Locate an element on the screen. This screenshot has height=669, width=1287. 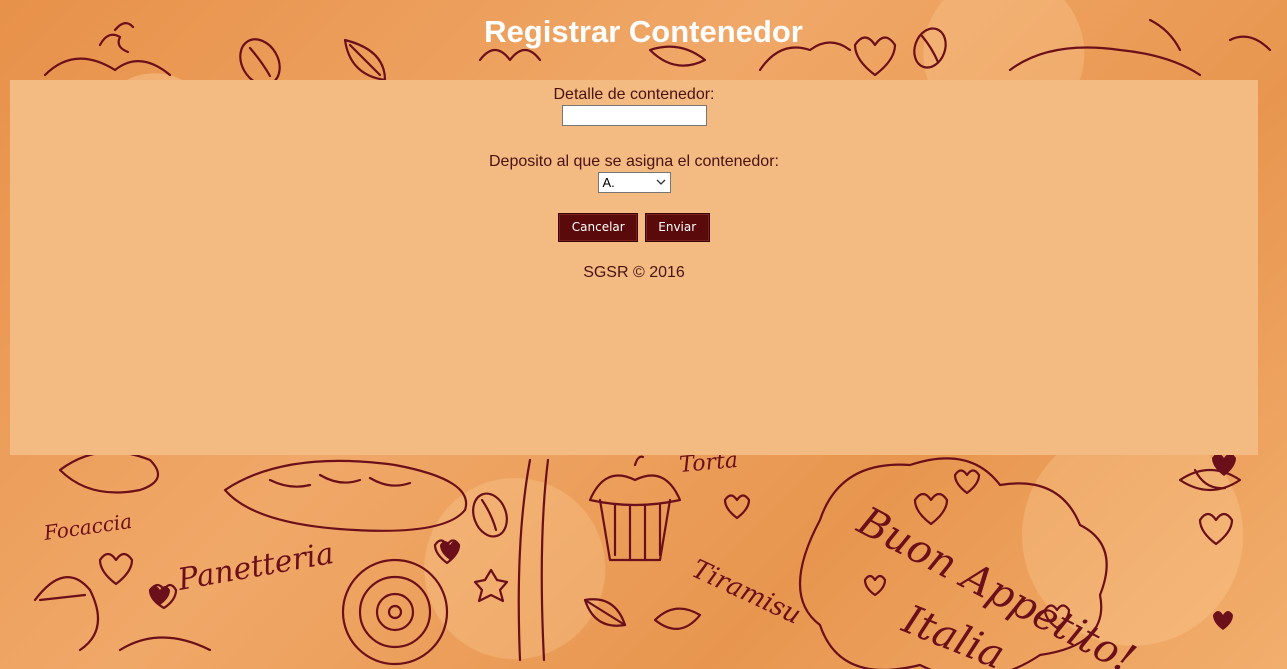
chevron-down-icon is located at coordinates (660, 182).